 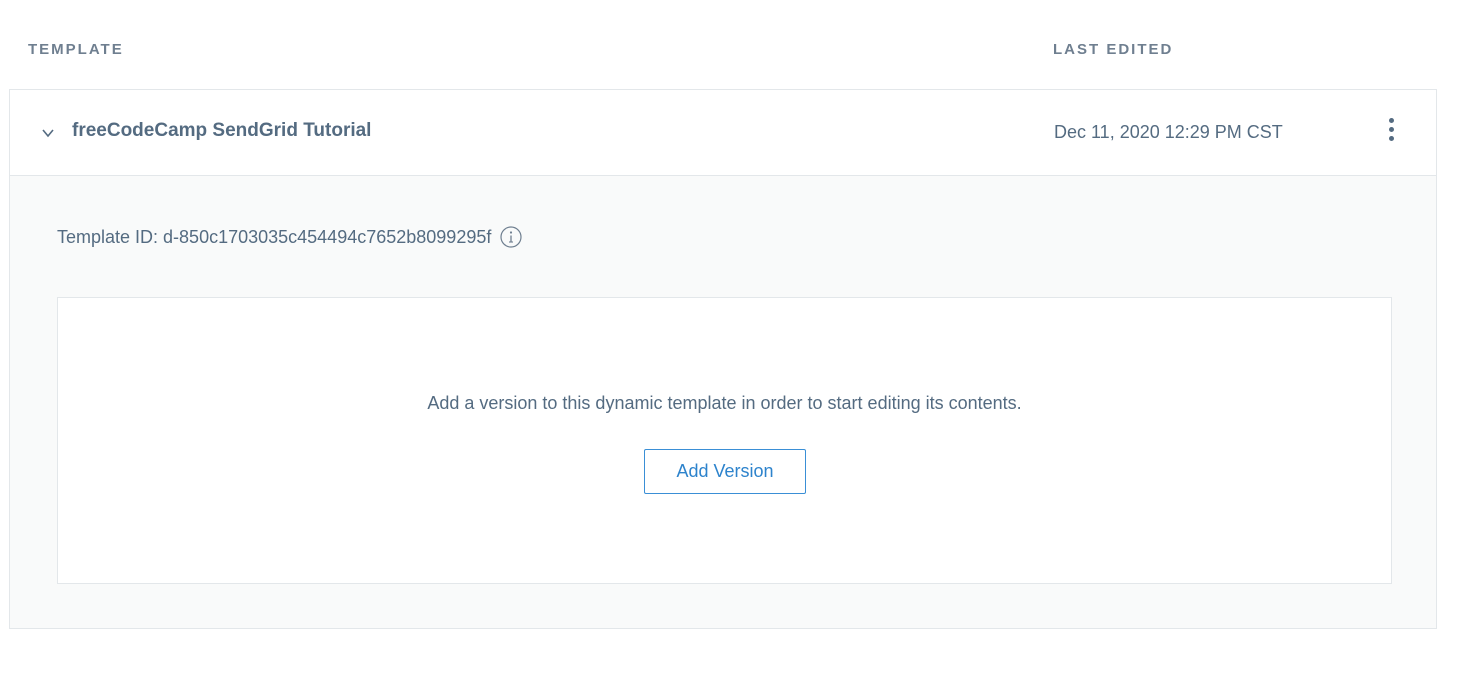 I want to click on template-name: freeCodeCamp SendGrid Tutorial, so click(x=221, y=131).